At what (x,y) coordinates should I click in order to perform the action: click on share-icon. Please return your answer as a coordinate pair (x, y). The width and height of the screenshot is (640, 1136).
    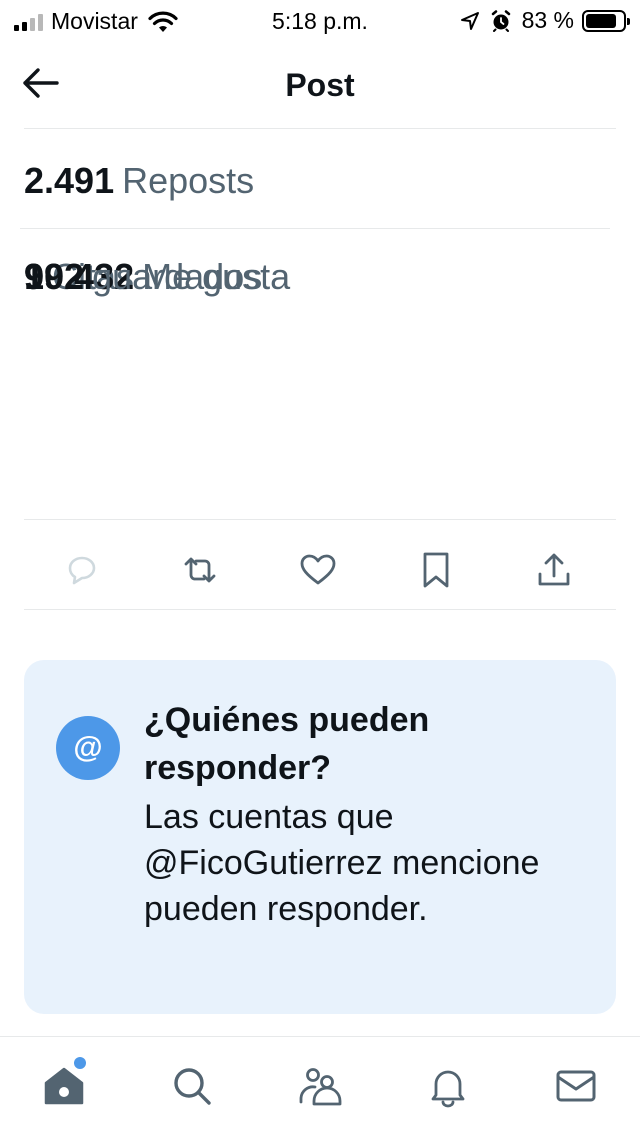
    Looking at the image, I should click on (554, 569).